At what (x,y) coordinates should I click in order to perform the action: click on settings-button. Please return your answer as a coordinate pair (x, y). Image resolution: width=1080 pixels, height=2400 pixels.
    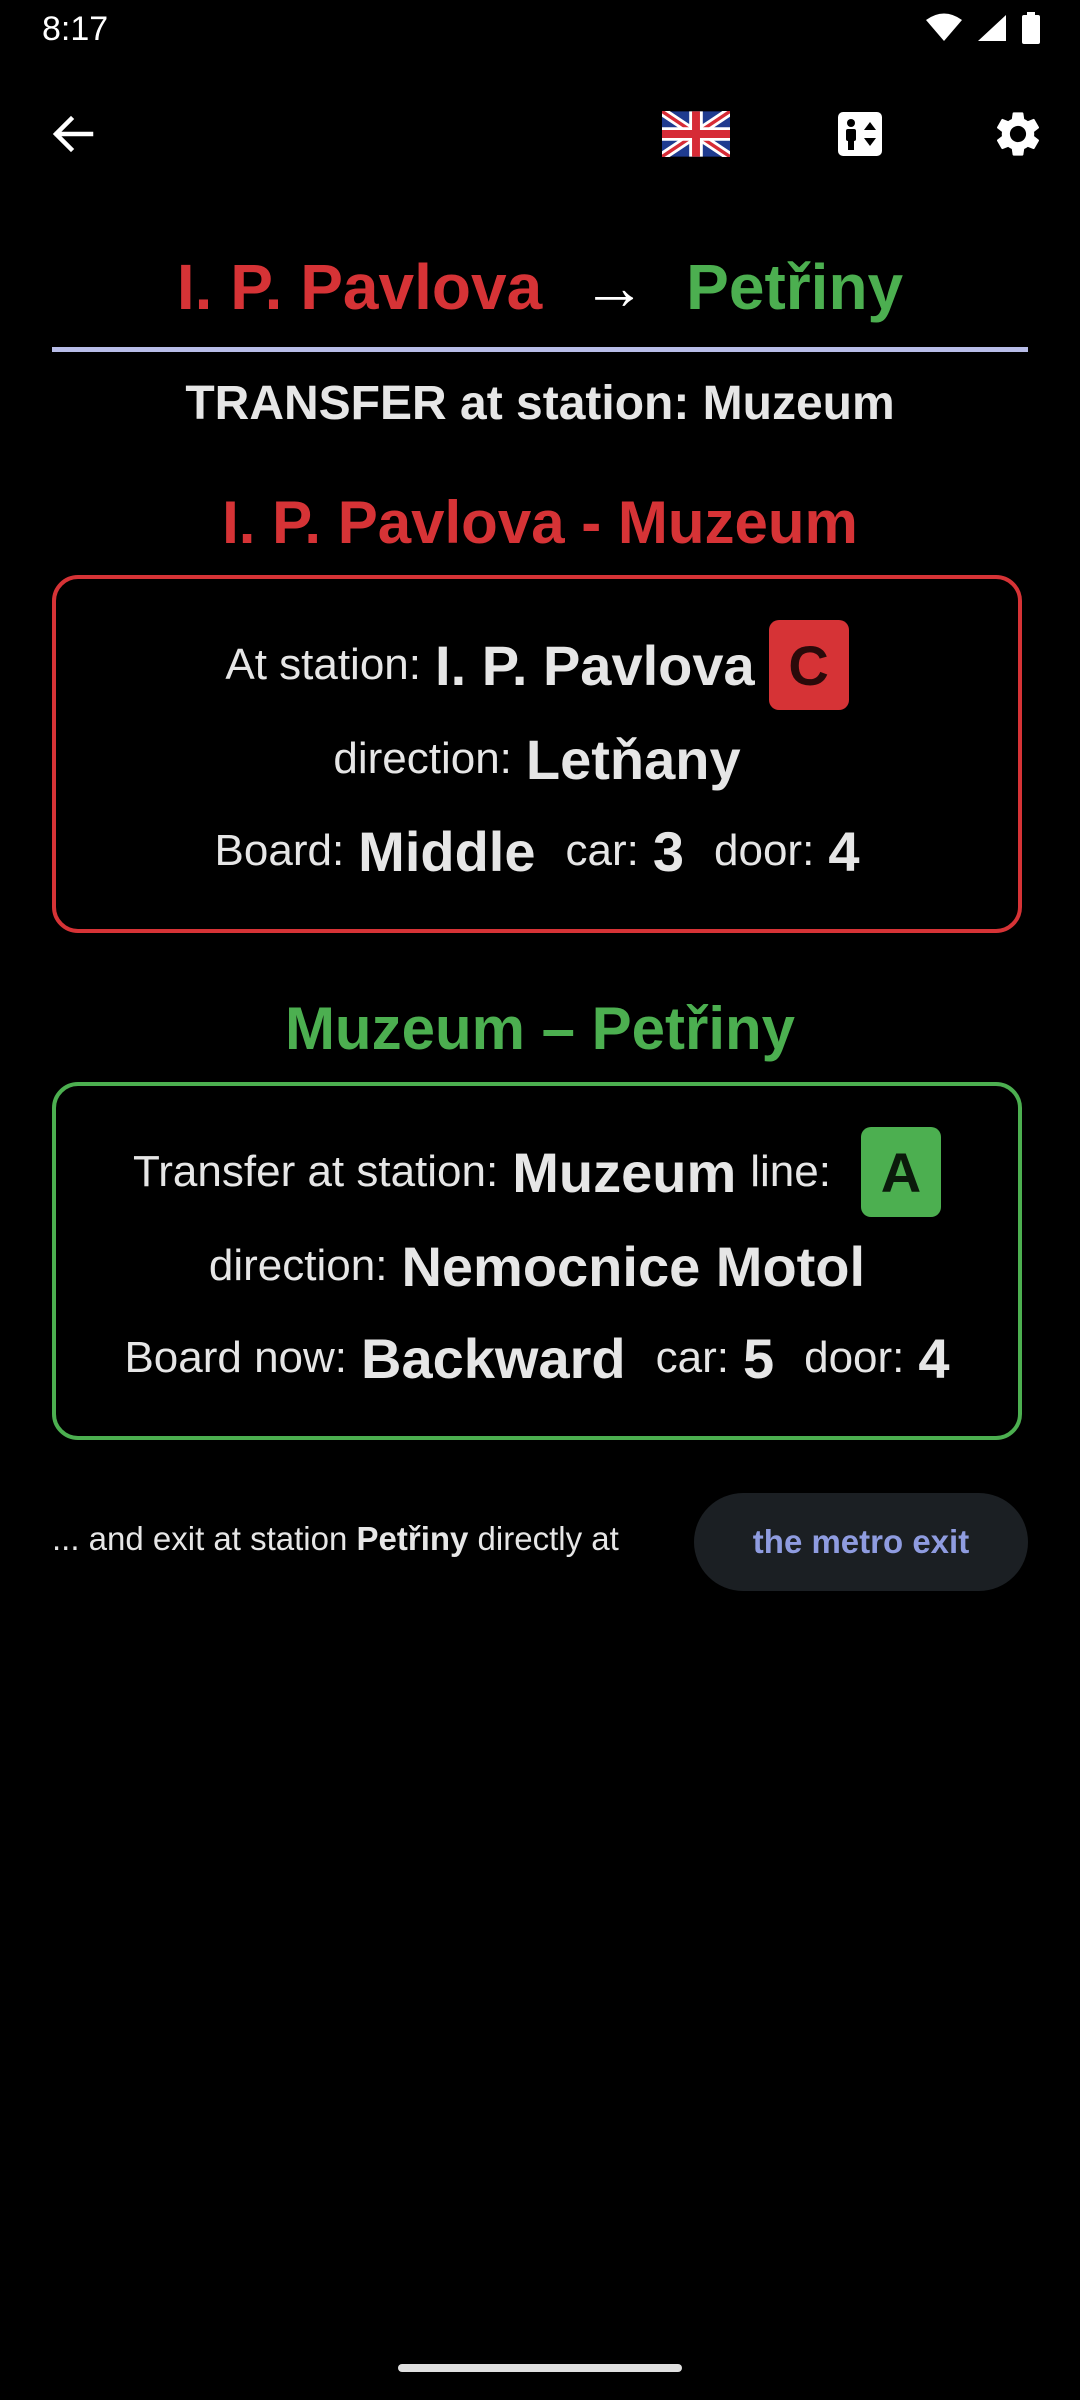
    Looking at the image, I should click on (1018, 136).